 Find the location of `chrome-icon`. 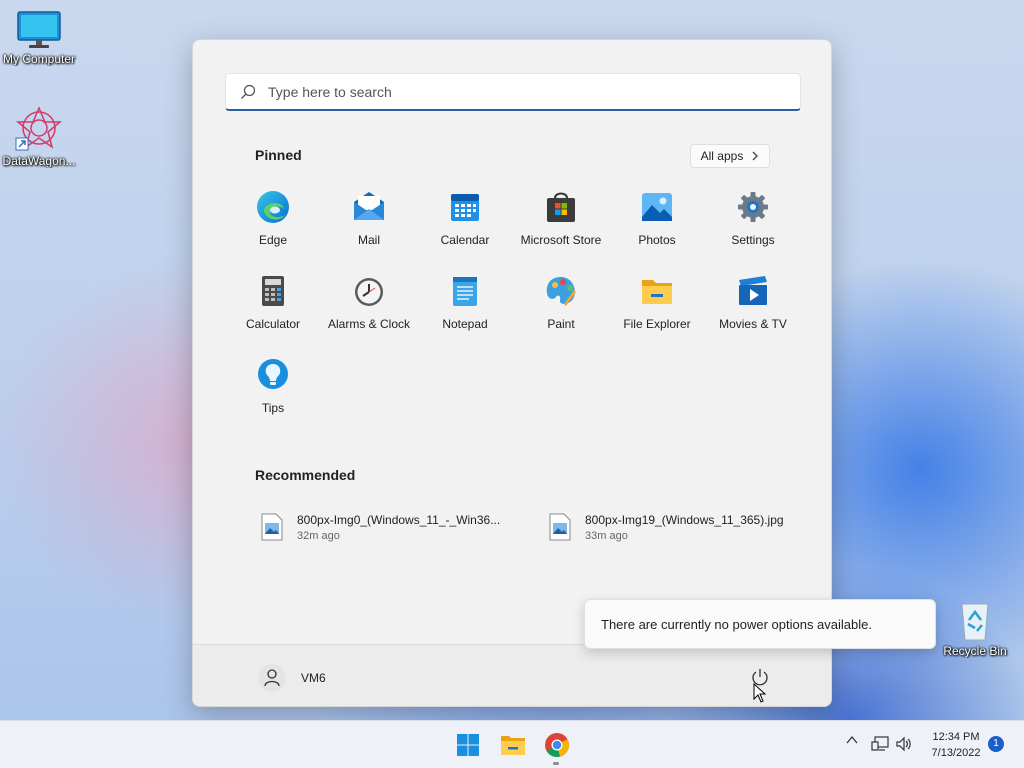

chrome-icon is located at coordinates (557, 745).